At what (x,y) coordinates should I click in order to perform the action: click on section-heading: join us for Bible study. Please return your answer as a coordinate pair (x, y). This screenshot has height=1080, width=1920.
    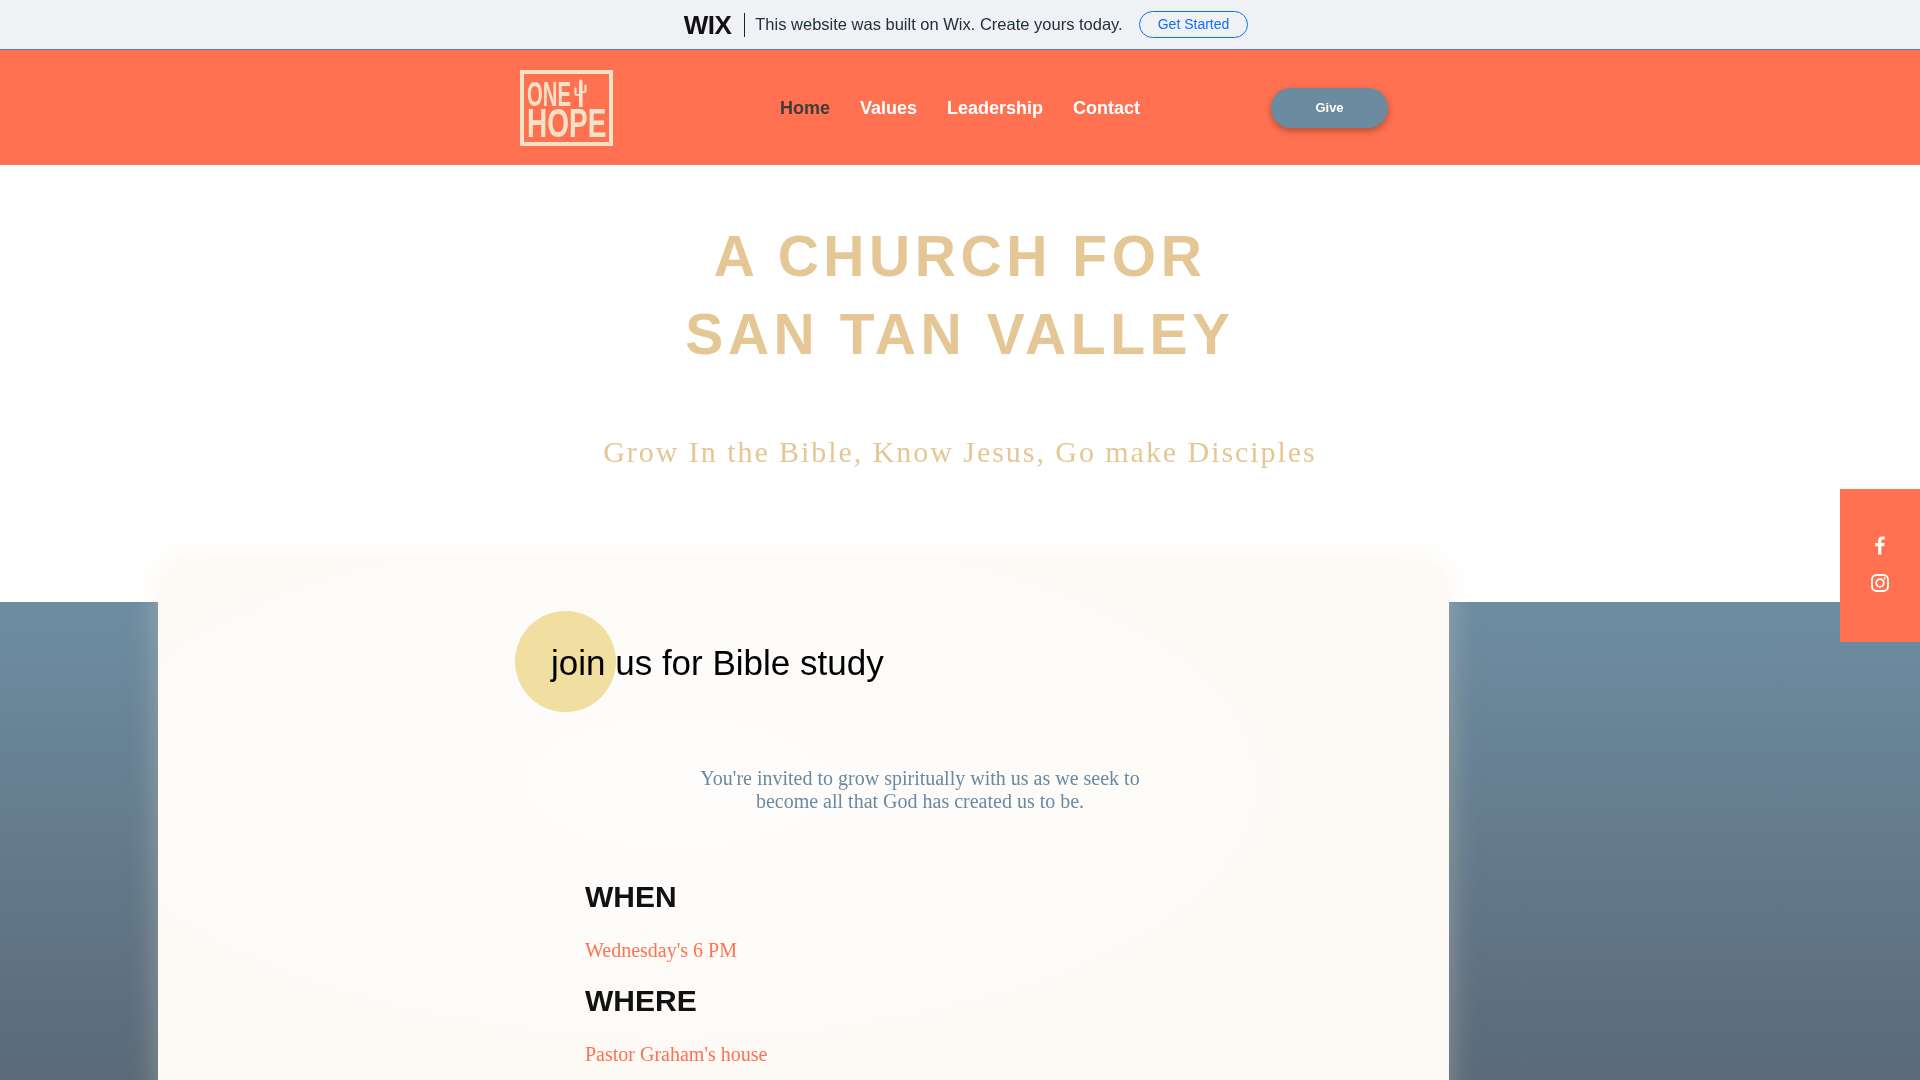
    Looking at the image, I should click on (717, 663).